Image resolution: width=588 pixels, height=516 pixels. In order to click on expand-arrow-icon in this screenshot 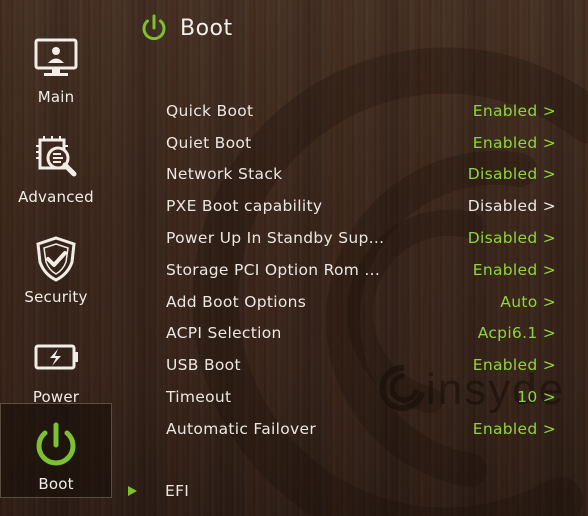, I will do `click(132, 491)`.